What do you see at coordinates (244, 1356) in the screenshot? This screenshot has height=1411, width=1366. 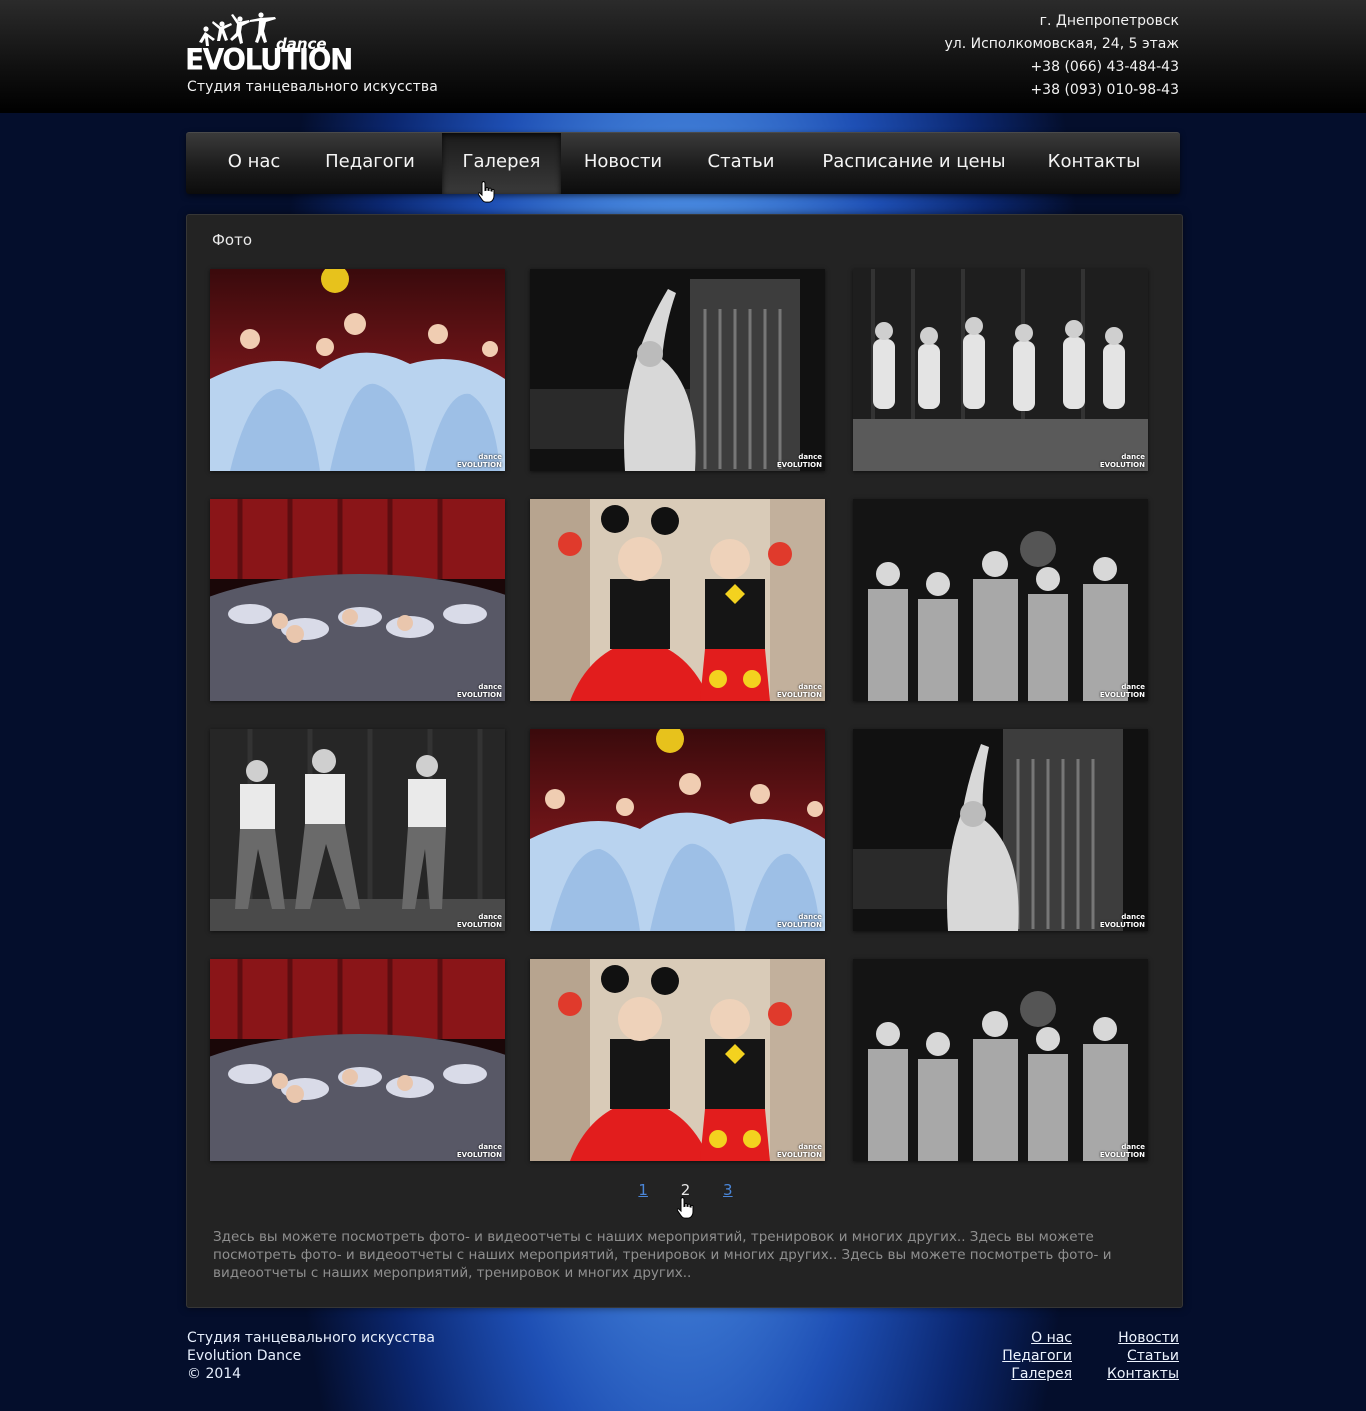 I see `footer-line-name: Evolution Dance` at bounding box center [244, 1356].